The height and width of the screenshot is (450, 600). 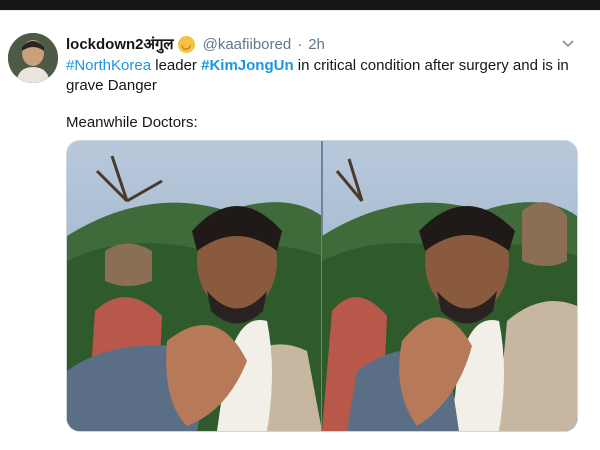 I want to click on user-handle: @kaafiibored, so click(x=247, y=44).